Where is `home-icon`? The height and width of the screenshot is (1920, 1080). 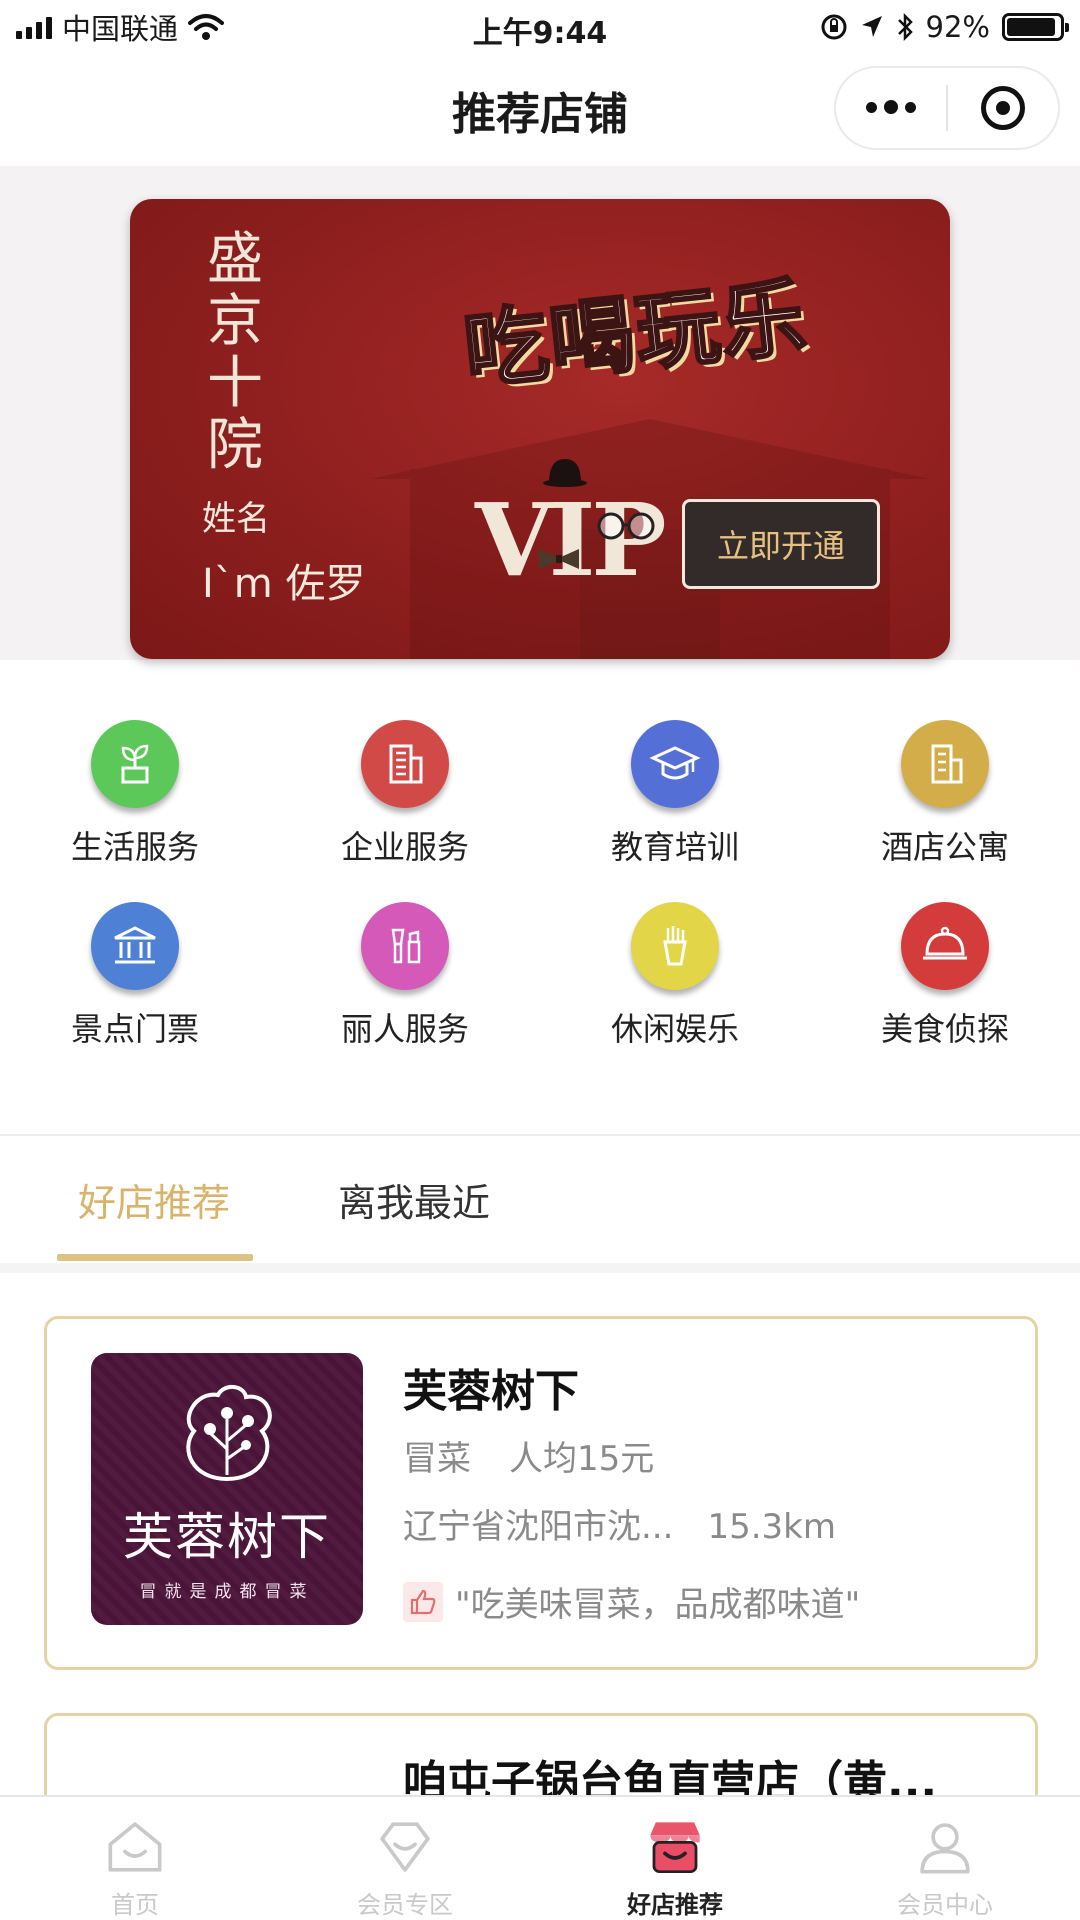
home-icon is located at coordinates (135, 1847).